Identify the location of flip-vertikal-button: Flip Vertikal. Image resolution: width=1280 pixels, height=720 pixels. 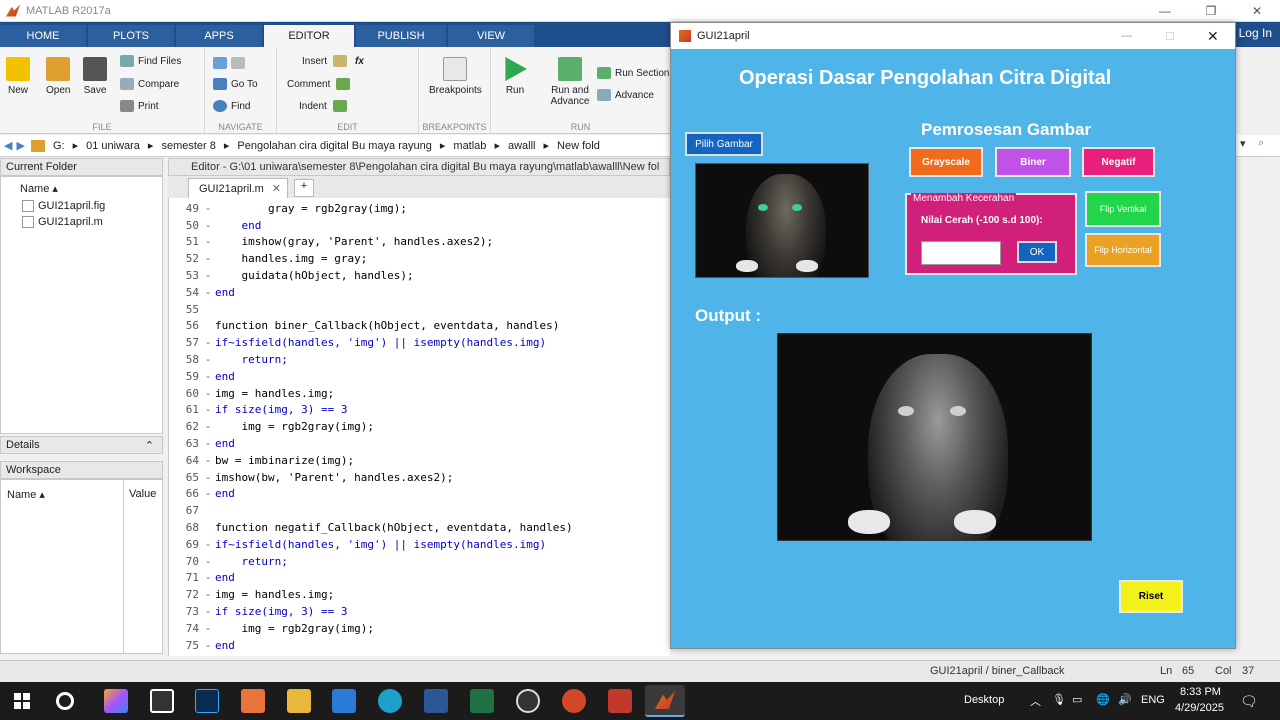
(1123, 209).